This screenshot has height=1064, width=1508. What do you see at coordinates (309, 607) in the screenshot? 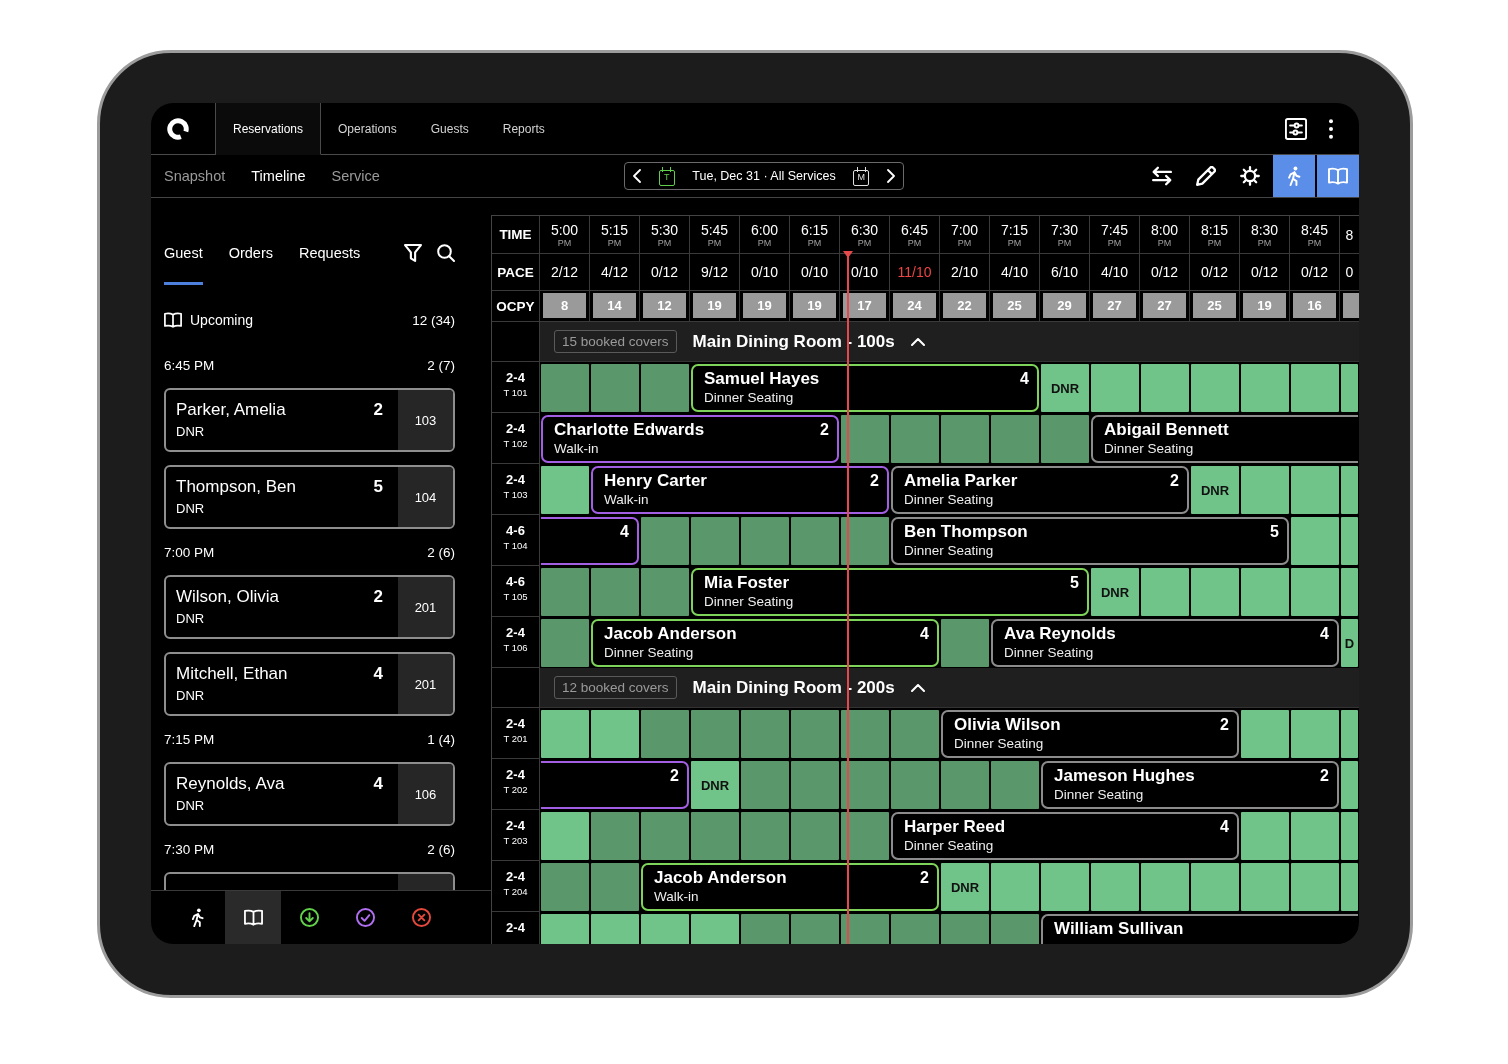
I see `reservation-card: Wilson, Olivia 2 DNR 201` at bounding box center [309, 607].